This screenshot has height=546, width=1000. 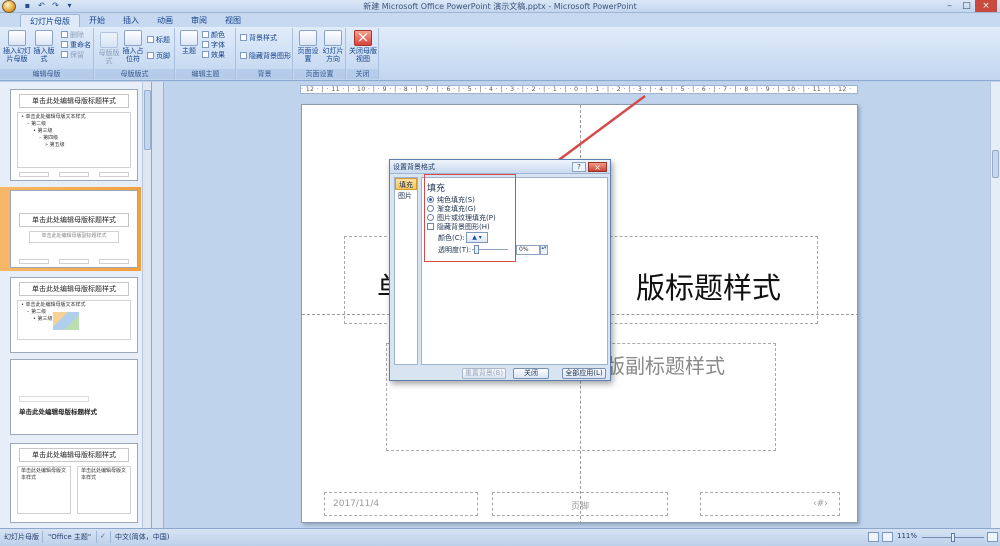 I want to click on group-close: 关闭母版视图 关闭, so click(x=363, y=53).